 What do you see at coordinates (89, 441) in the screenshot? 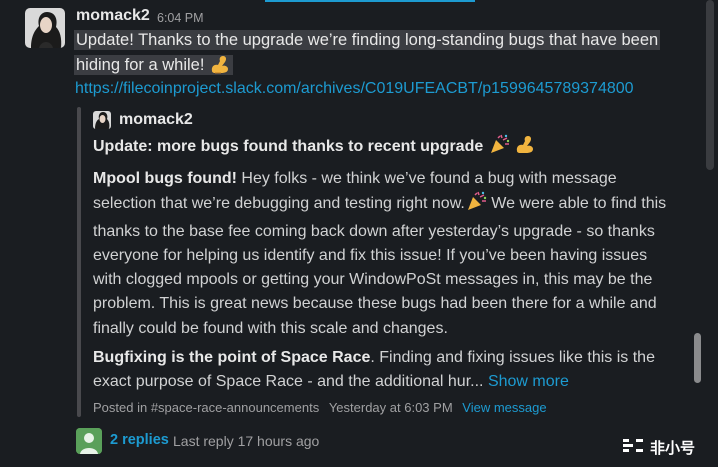
I see `reply-avatar` at bounding box center [89, 441].